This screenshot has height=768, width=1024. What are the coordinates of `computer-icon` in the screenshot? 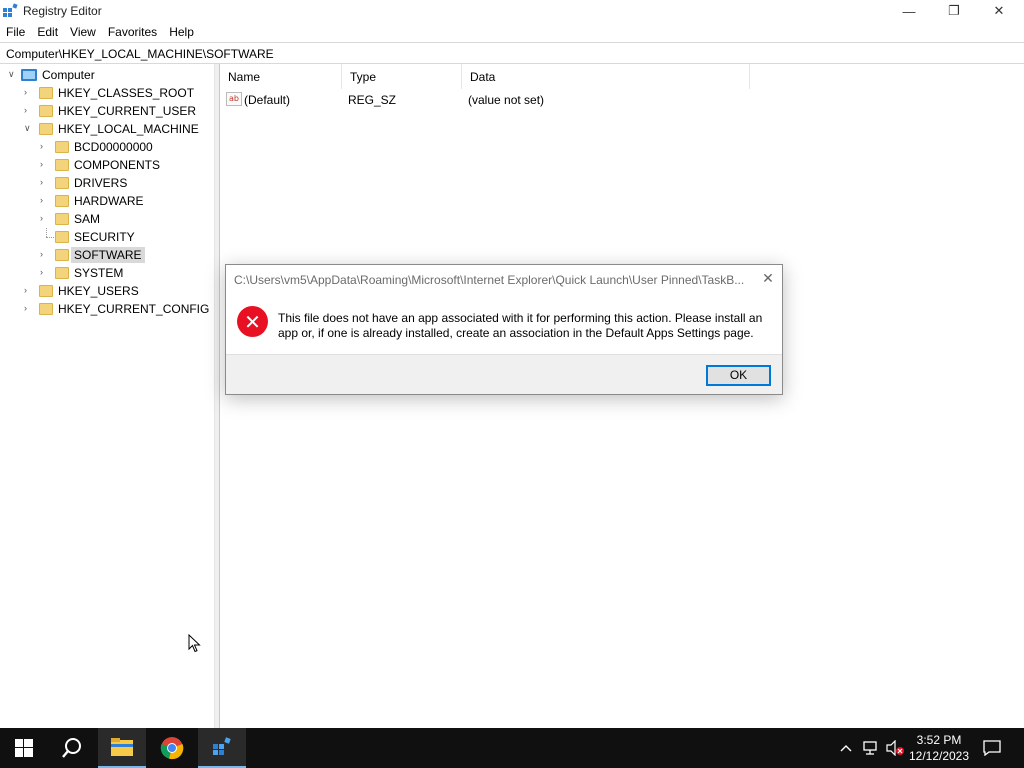 It's located at (29, 75).